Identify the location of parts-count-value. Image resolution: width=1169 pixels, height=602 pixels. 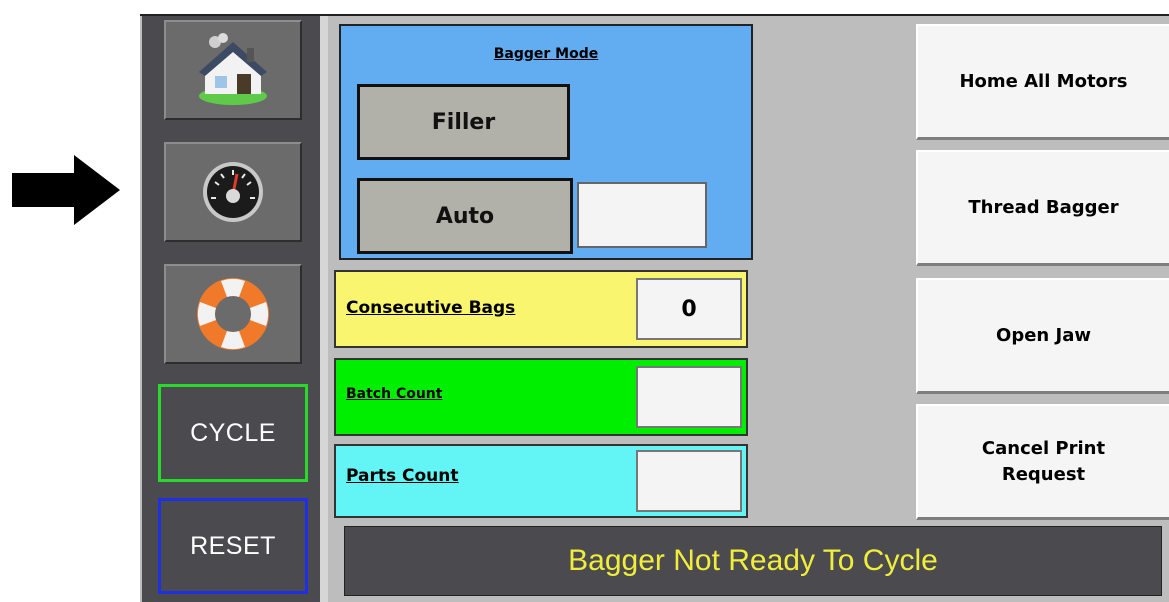
(689, 481).